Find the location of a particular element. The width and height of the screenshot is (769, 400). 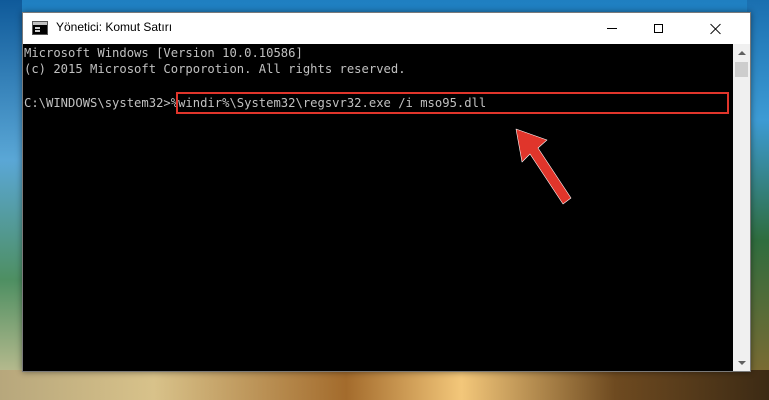

desktop-background-bottom is located at coordinates (384, 385).